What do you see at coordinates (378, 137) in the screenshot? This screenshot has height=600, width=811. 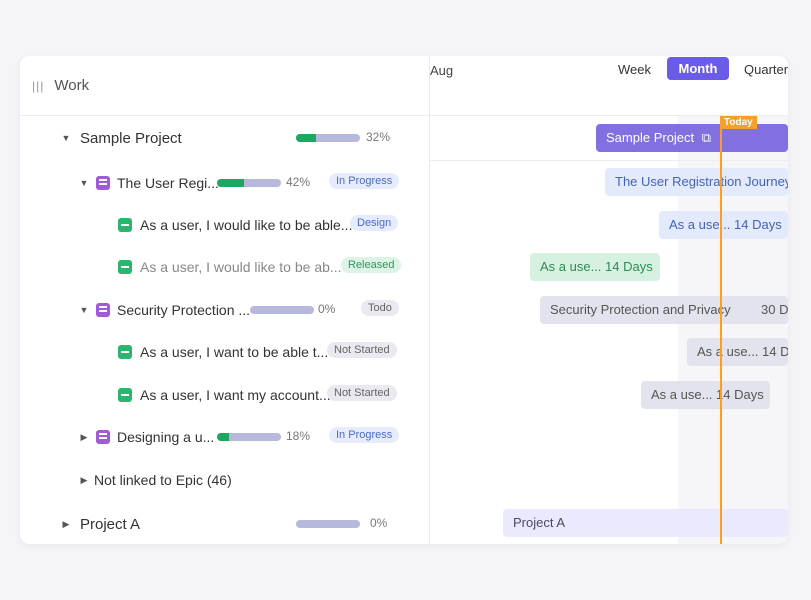 I see `progress-percent: 32%` at bounding box center [378, 137].